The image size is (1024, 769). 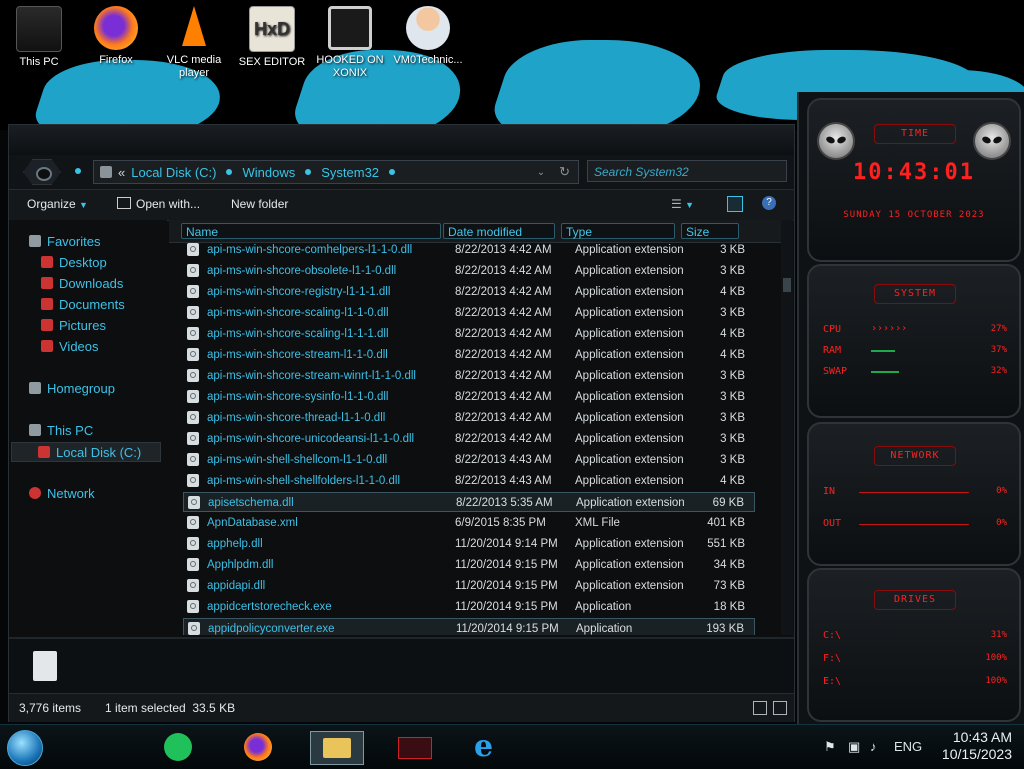 I want to click on nav-documents: Documents, so click(x=83, y=305).